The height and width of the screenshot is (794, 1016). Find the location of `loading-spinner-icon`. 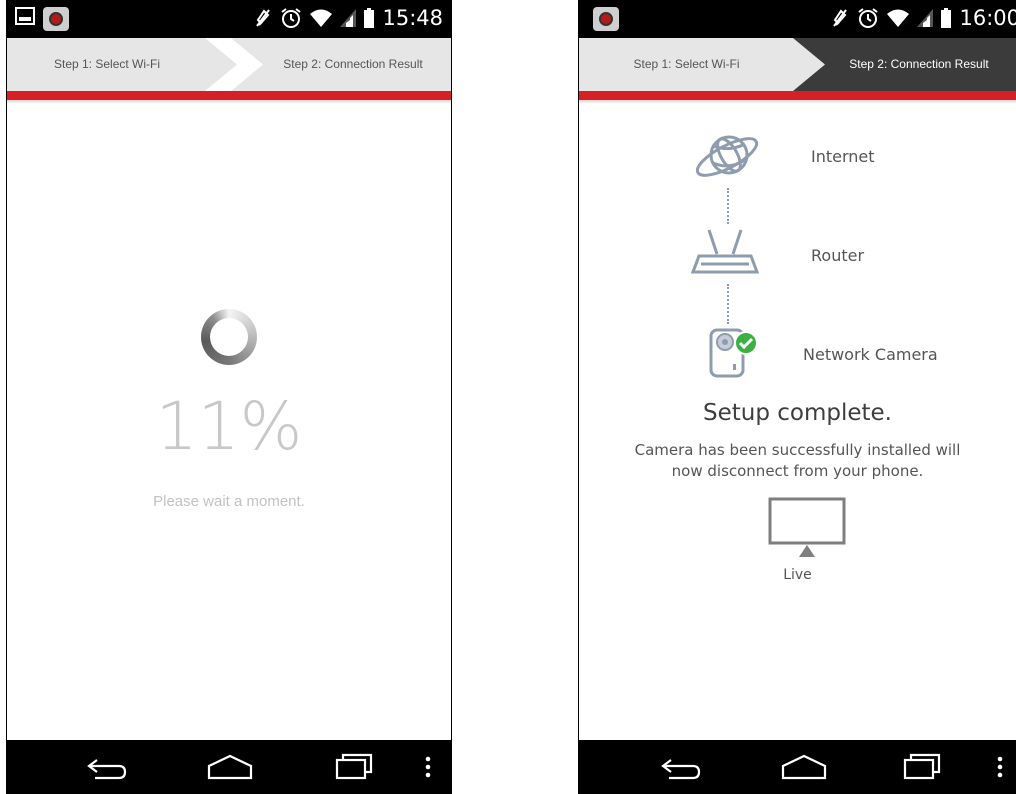

loading-spinner-icon is located at coordinates (229, 337).